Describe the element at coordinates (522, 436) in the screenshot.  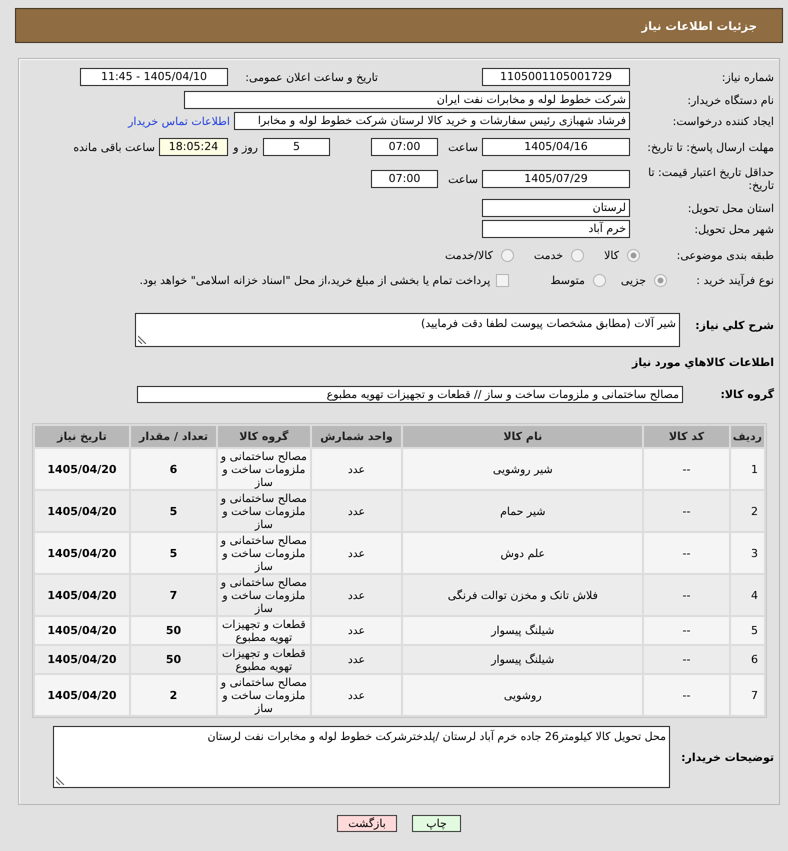
I see `column-header: نام کالا` at that location.